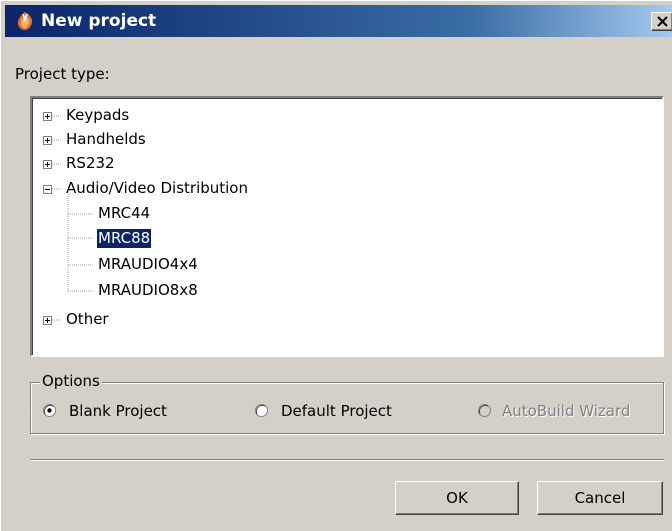 This screenshot has height=531, width=672. I want to click on default-project-label: Default Project, so click(336, 411).